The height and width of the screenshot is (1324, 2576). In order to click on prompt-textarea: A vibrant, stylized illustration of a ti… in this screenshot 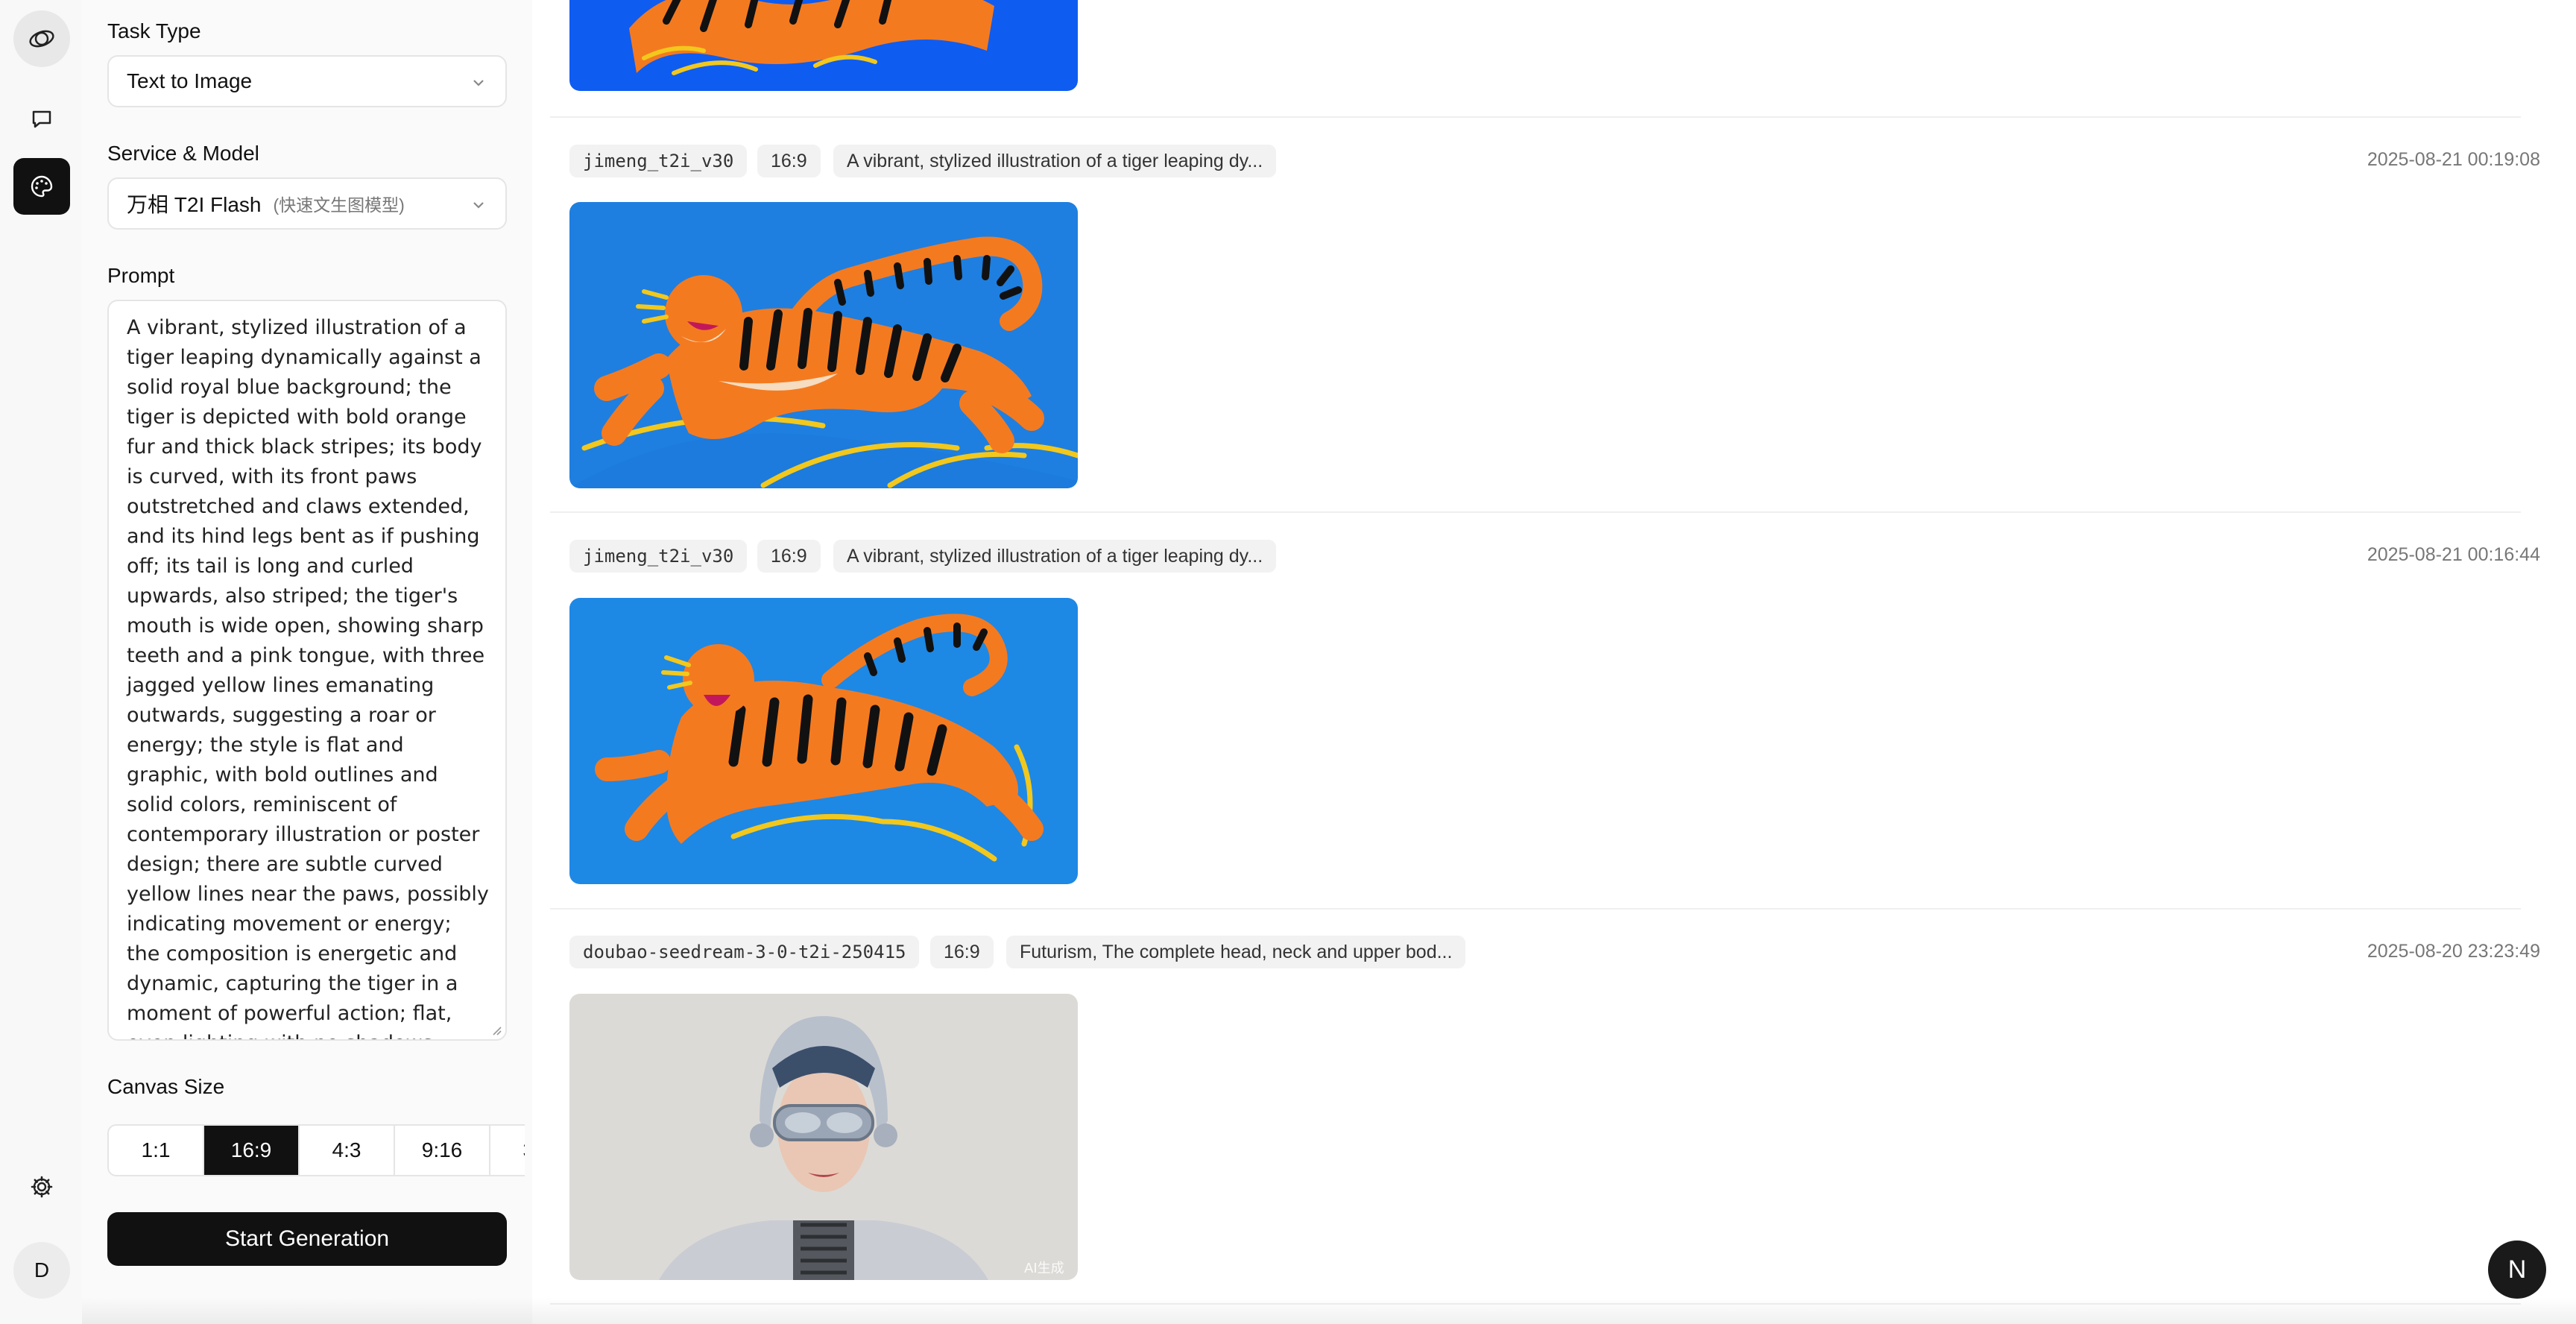, I will do `click(307, 670)`.